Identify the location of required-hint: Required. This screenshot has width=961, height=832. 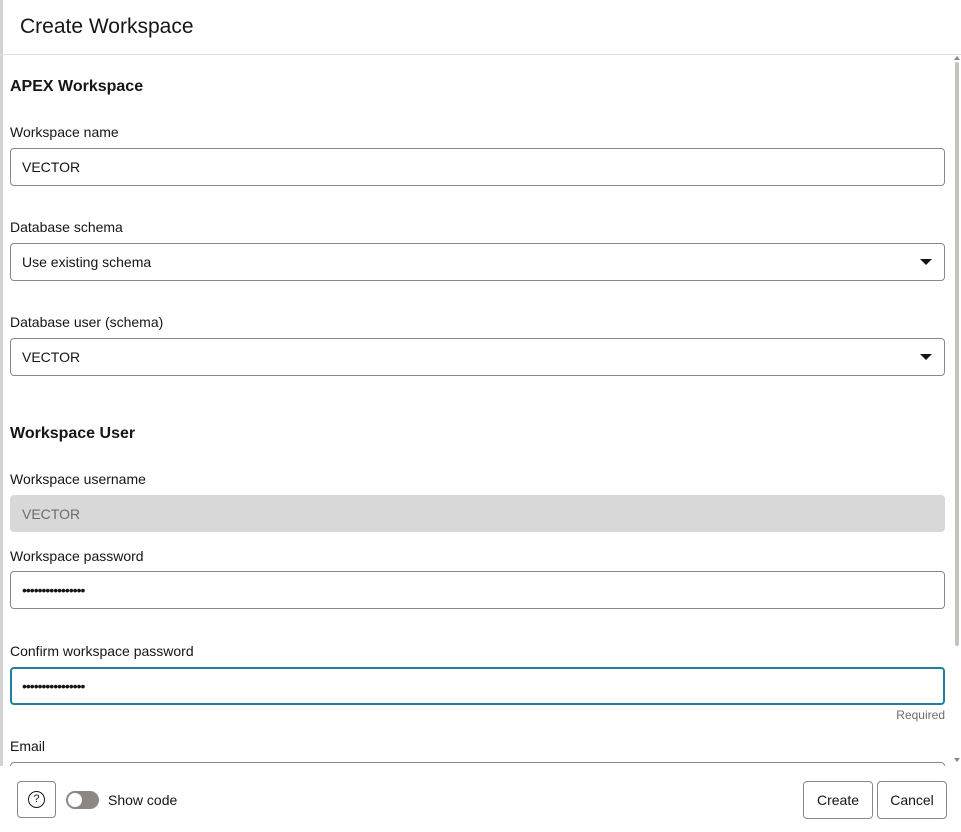
(920, 715).